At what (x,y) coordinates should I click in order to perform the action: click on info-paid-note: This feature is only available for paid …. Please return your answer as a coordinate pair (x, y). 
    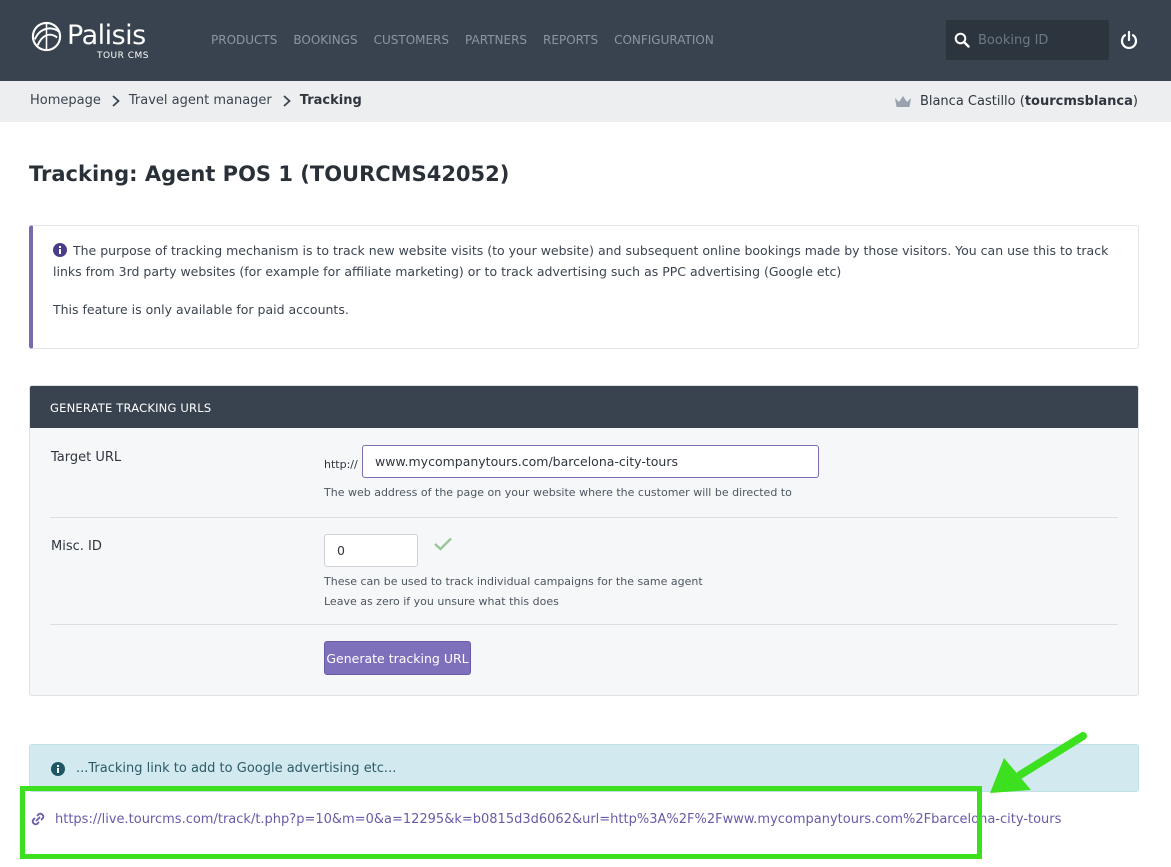
    Looking at the image, I should click on (201, 309).